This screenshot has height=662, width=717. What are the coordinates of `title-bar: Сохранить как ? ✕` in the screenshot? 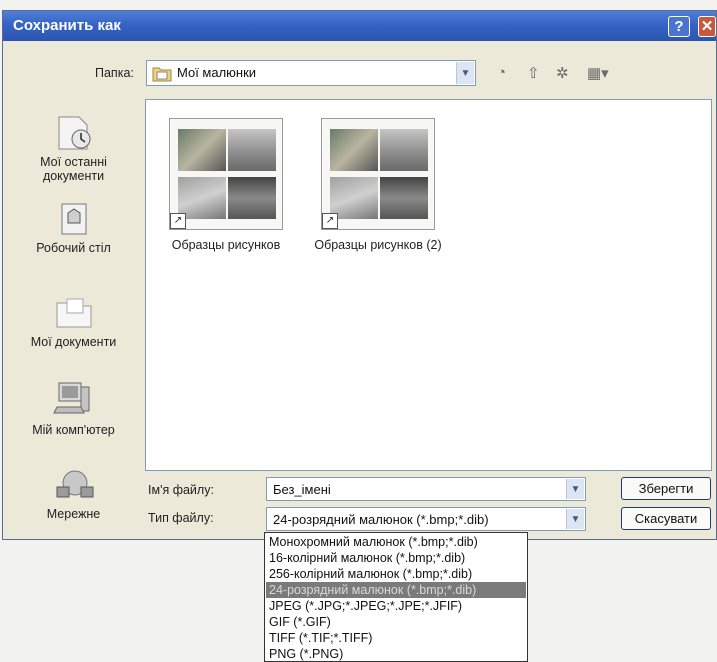 It's located at (359, 26).